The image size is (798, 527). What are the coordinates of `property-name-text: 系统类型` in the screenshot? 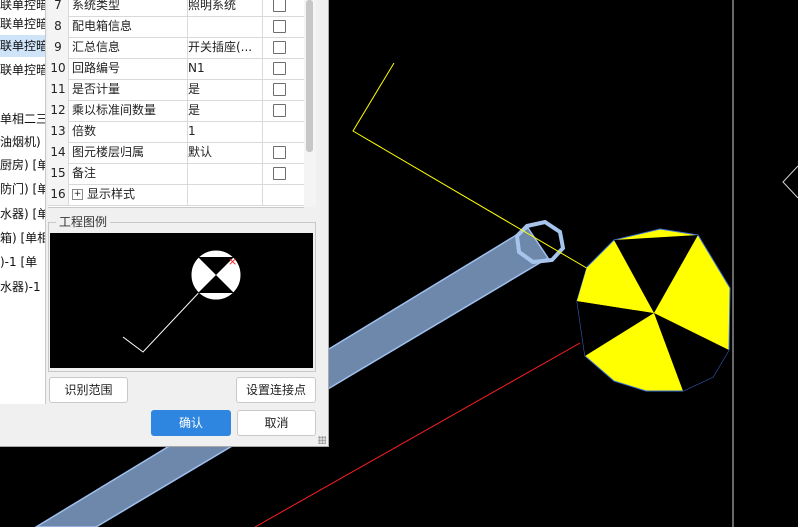 It's located at (96, 6).